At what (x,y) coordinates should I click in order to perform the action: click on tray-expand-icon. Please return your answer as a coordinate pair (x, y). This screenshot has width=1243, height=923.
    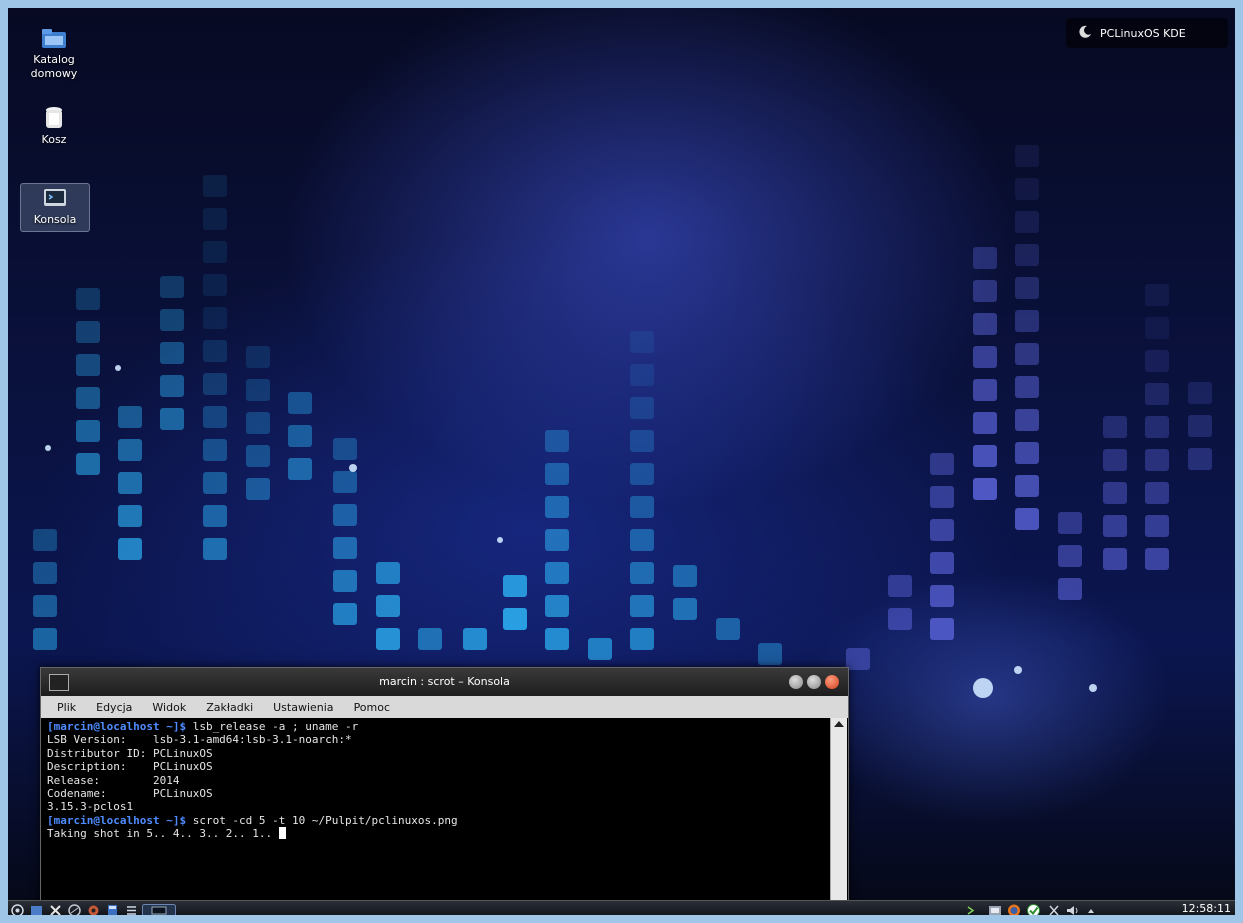
    Looking at the image, I should click on (1091, 908).